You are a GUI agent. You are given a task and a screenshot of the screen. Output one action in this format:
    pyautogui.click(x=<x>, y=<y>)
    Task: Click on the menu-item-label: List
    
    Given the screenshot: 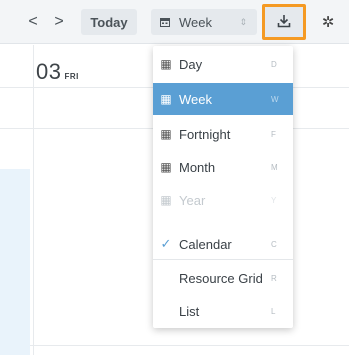 What is the action you would take?
    pyautogui.click(x=189, y=311)
    